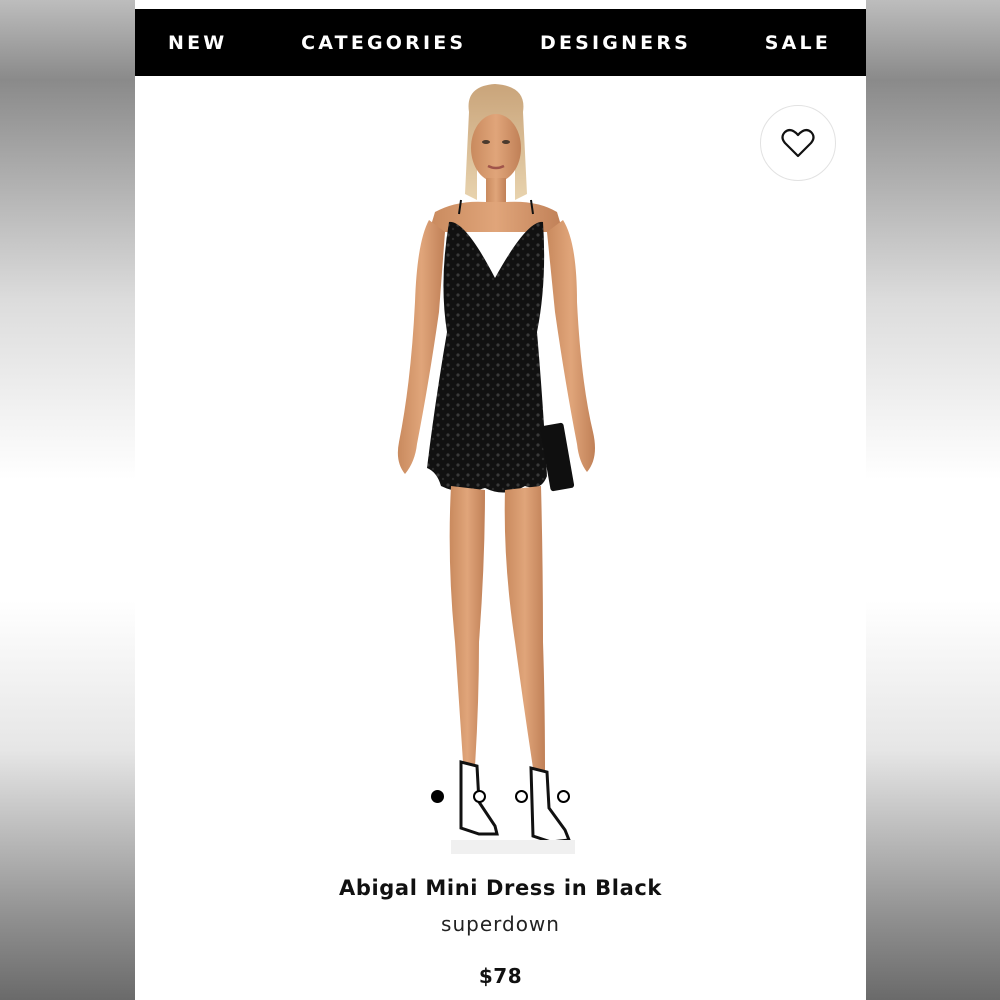 The width and height of the screenshot is (1000, 1000). Describe the element at coordinates (615, 43) in the screenshot. I see `nav-item-designers: DESIGNERS` at that location.